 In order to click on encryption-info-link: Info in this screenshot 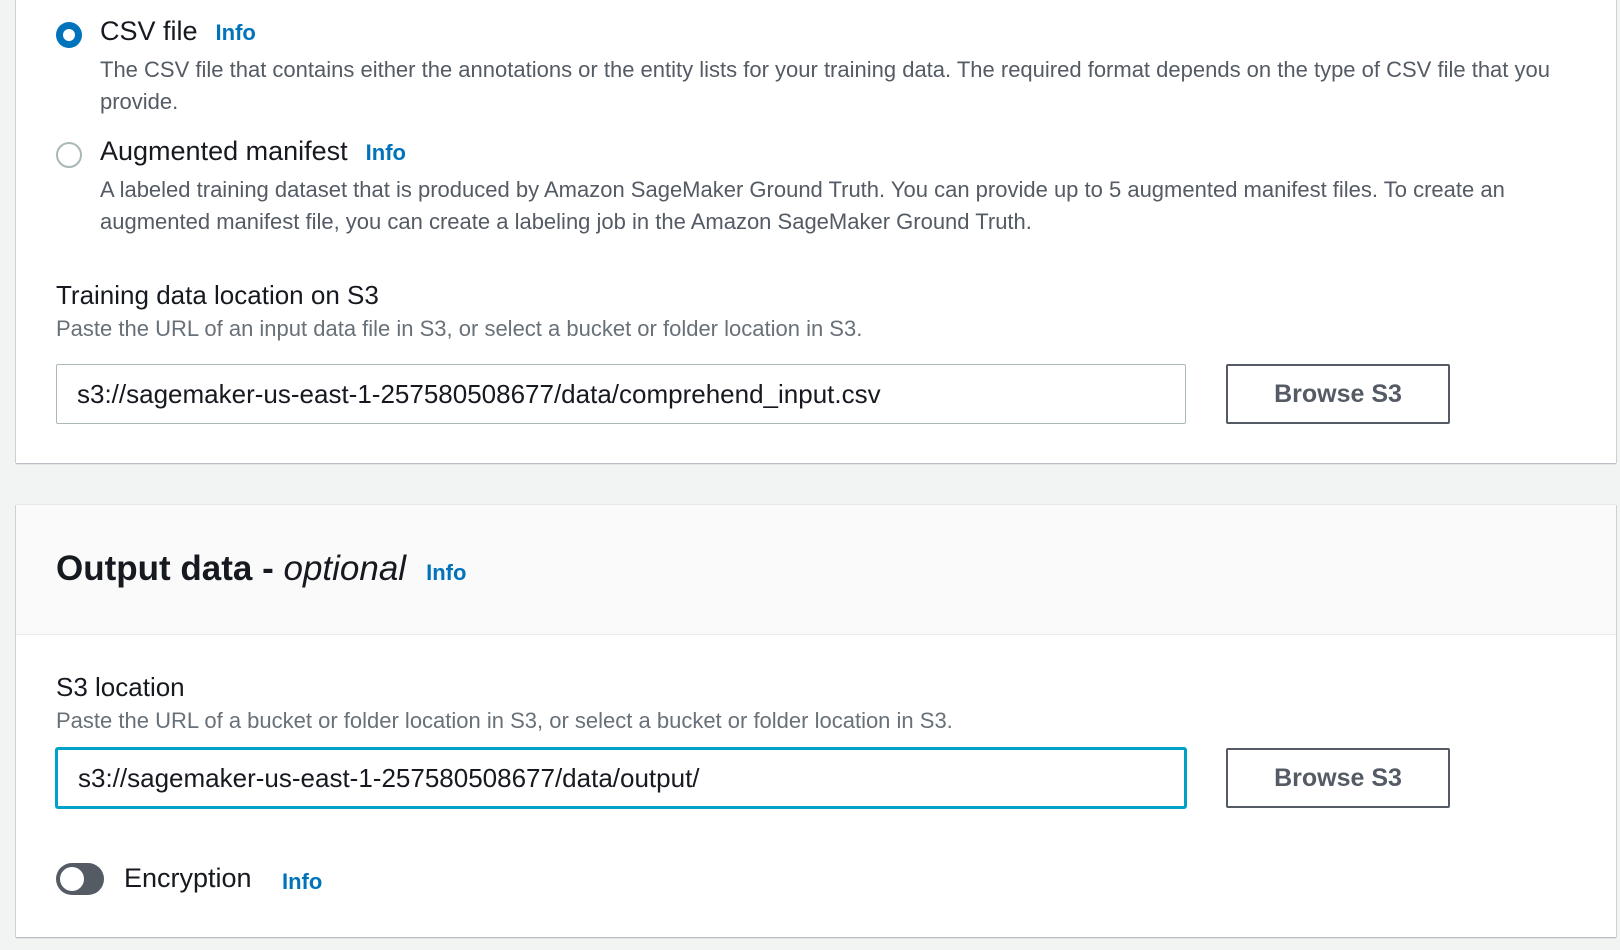, I will do `click(302, 882)`.